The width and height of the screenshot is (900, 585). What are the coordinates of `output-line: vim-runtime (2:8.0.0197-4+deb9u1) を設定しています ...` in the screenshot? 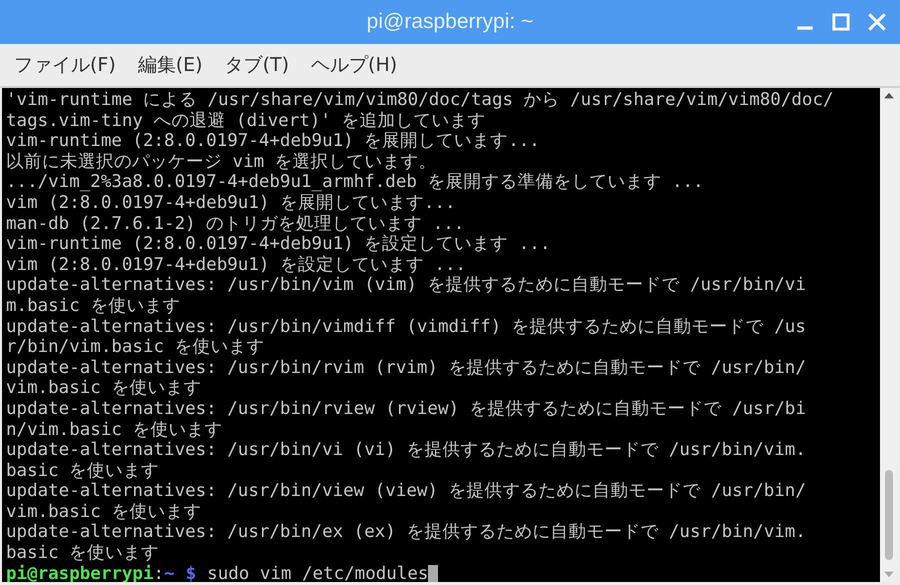 It's located at (279, 244).